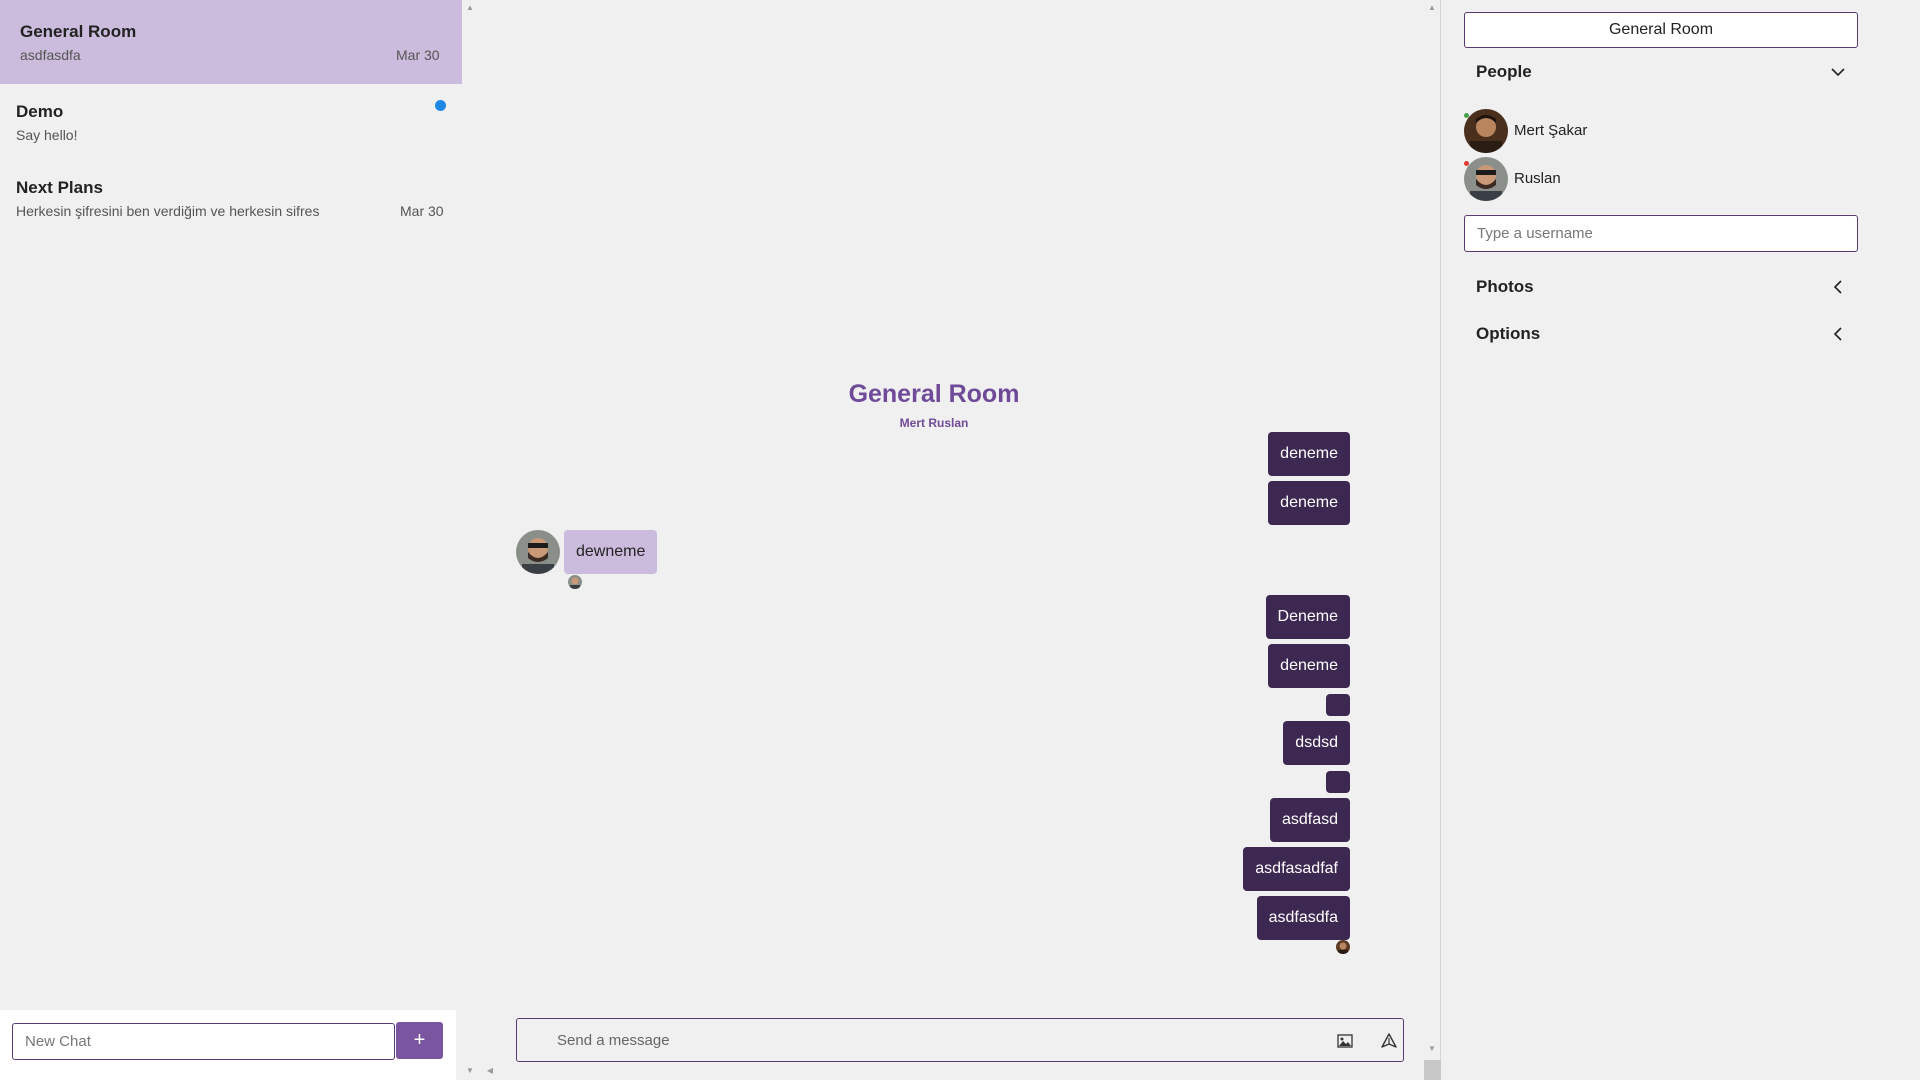 Image resolution: width=1920 pixels, height=1080 pixels. Describe the element at coordinates (1466, 163) in the screenshot. I see `offline-status-dot` at that location.